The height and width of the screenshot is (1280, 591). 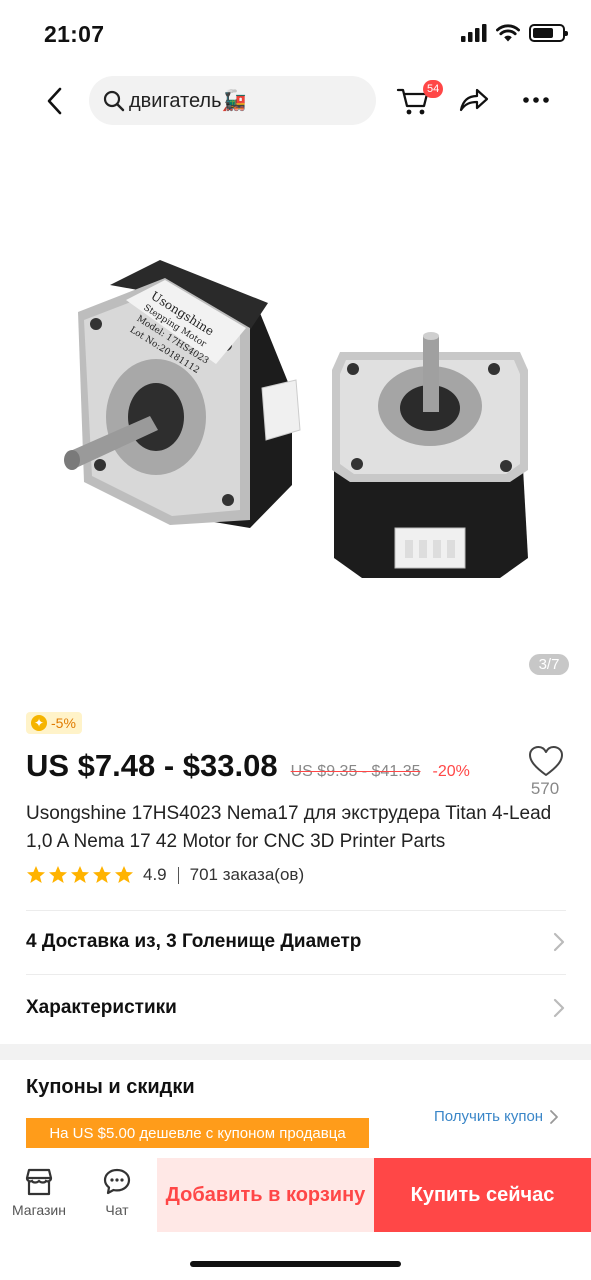 I want to click on battery-icon, so click(x=548, y=33).